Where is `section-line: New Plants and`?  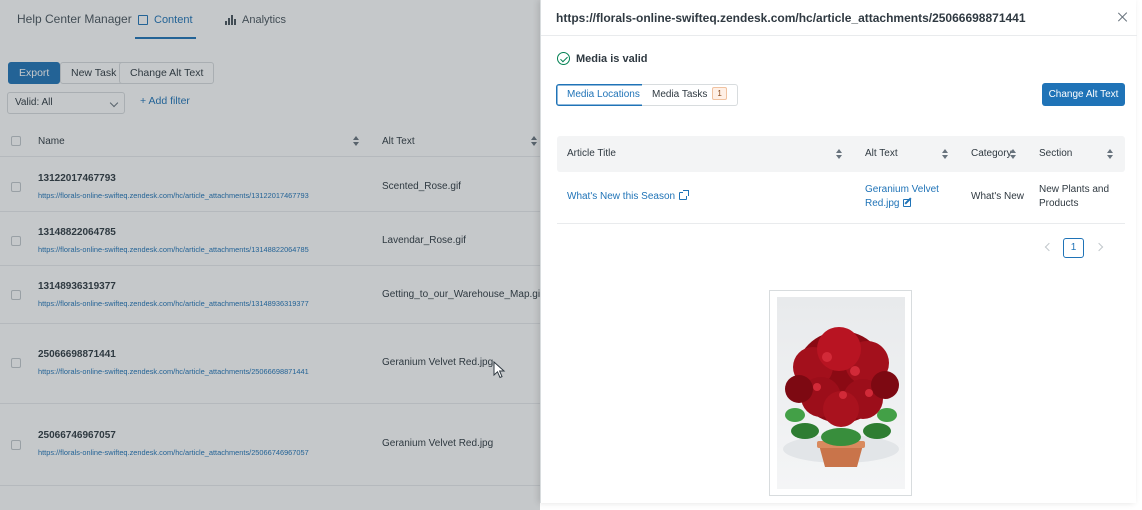
section-line: New Plants and is located at coordinates (1074, 189).